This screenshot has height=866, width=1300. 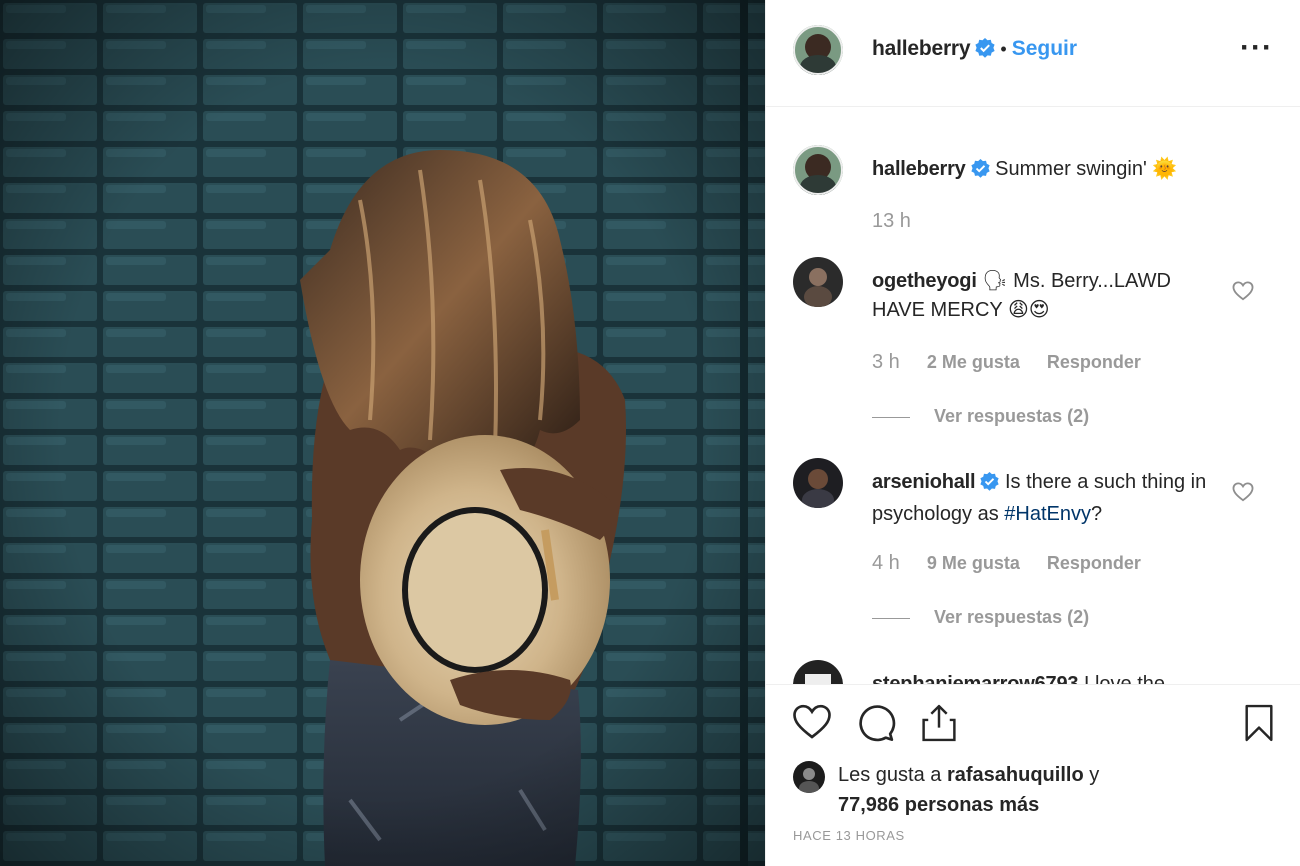 I want to click on hashtag-link: #HatEnvy, so click(x=1047, y=514).